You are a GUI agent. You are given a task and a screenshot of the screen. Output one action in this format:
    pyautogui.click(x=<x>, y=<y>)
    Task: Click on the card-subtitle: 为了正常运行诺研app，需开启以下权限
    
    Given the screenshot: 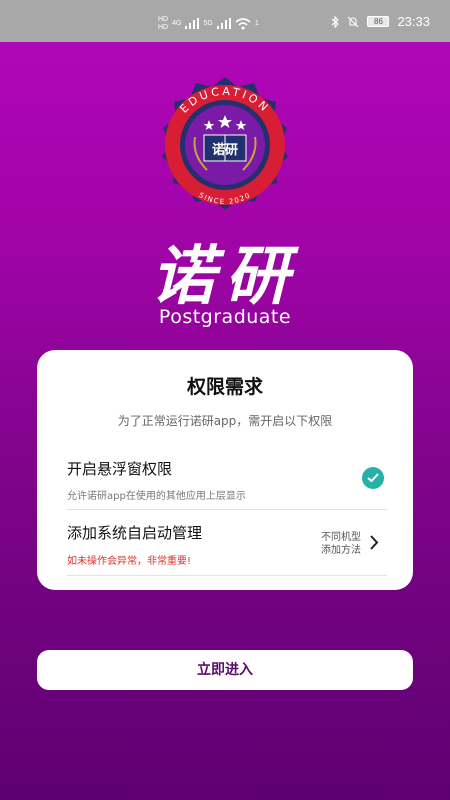 What is the action you would take?
    pyautogui.click(x=225, y=421)
    